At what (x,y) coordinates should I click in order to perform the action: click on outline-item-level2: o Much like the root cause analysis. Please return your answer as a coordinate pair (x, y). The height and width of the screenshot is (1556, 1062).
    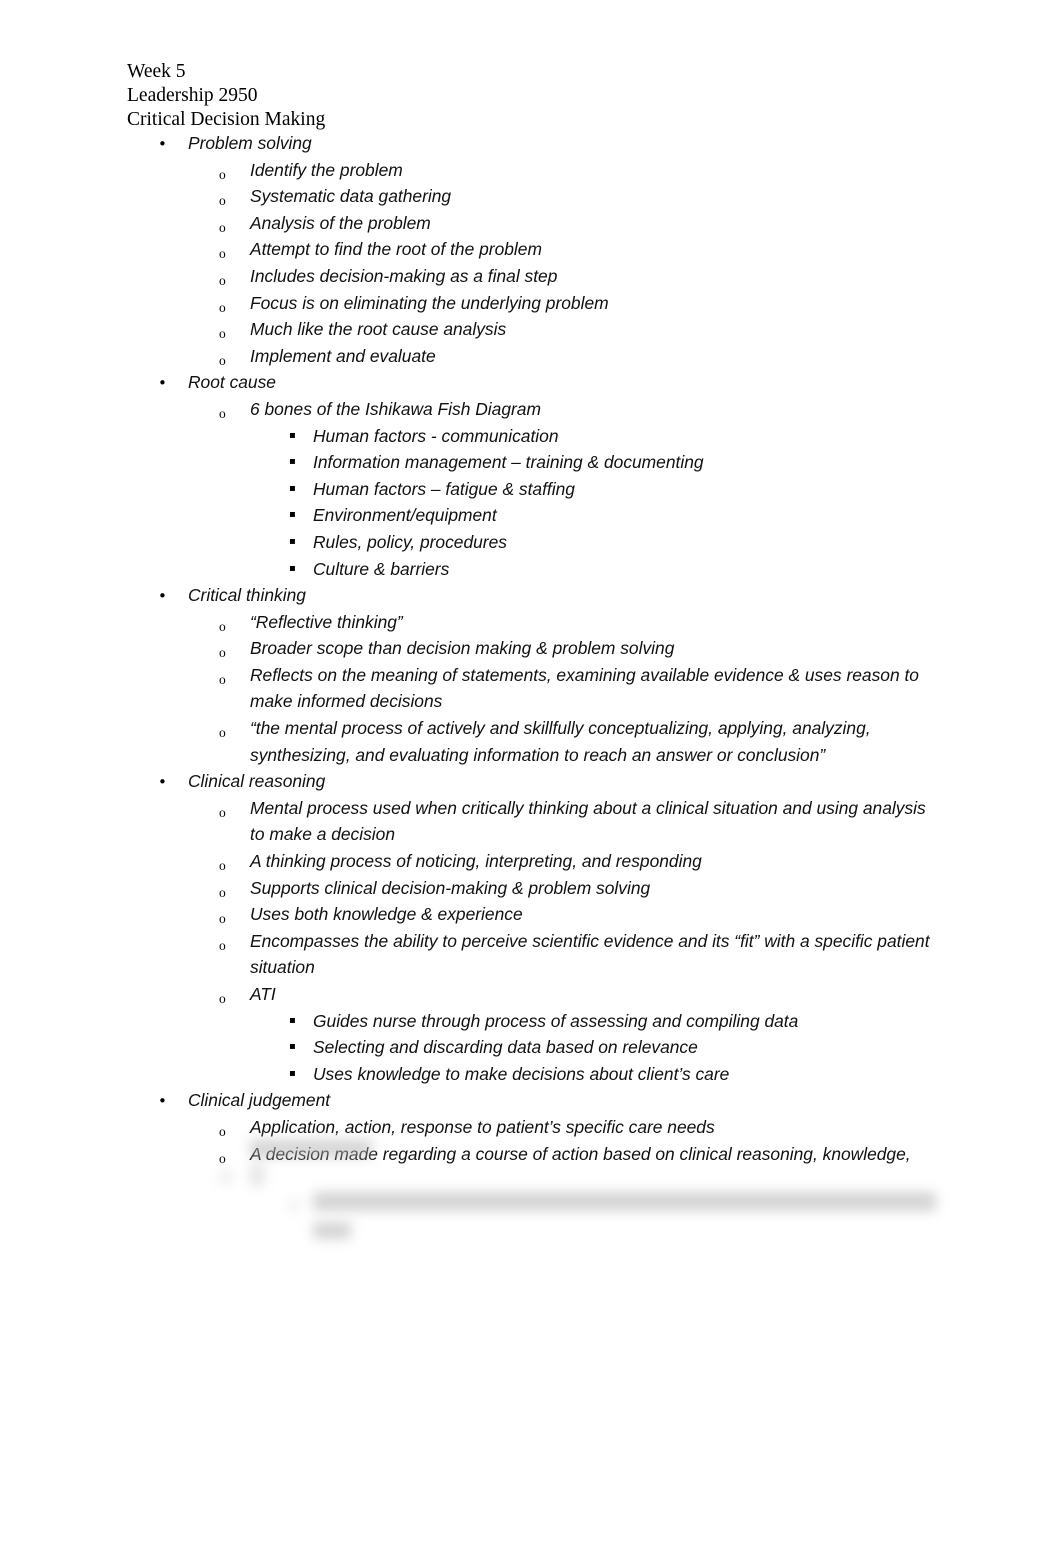
    Looking at the image, I should click on (531, 329).